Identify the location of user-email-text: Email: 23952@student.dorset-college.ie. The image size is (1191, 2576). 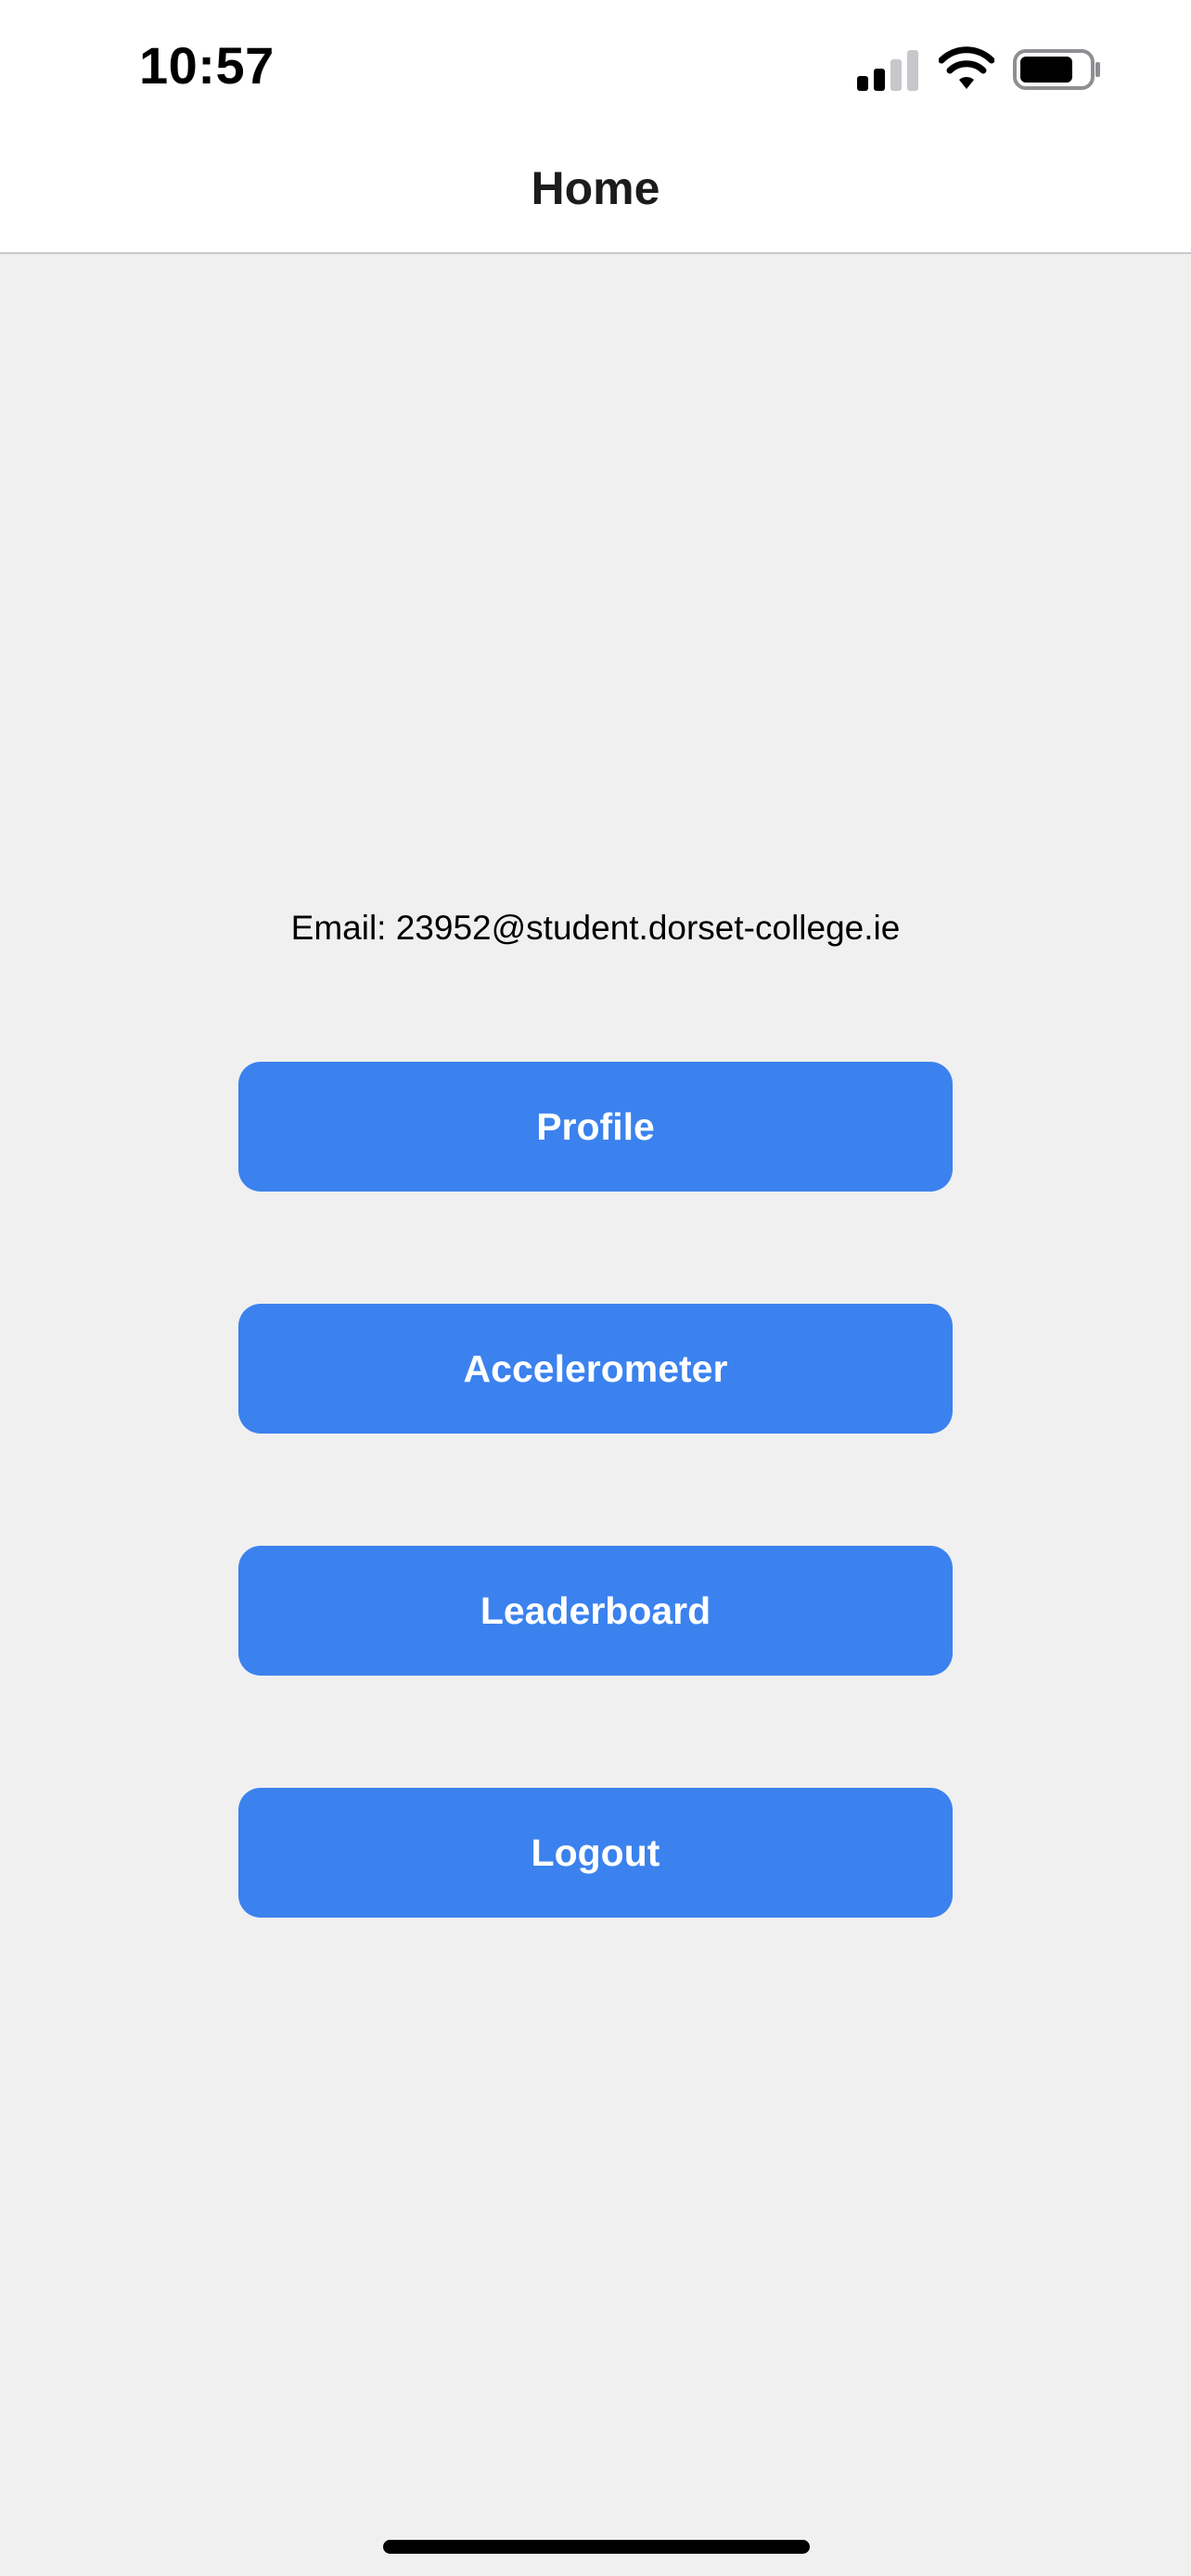
(595, 928).